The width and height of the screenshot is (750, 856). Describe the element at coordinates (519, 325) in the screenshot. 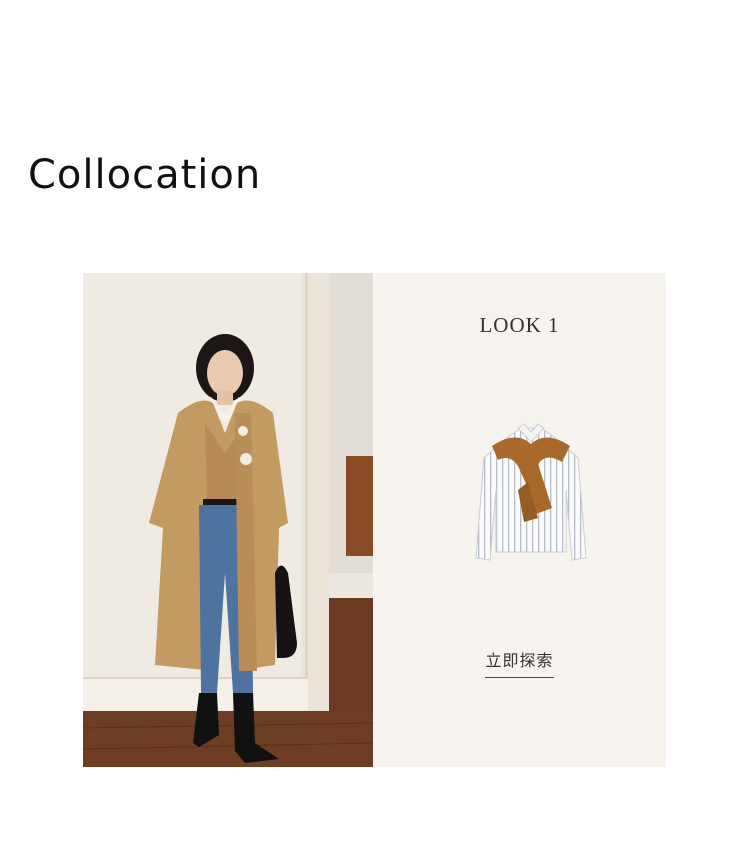

I see `look-label: LOOK 1` at that location.